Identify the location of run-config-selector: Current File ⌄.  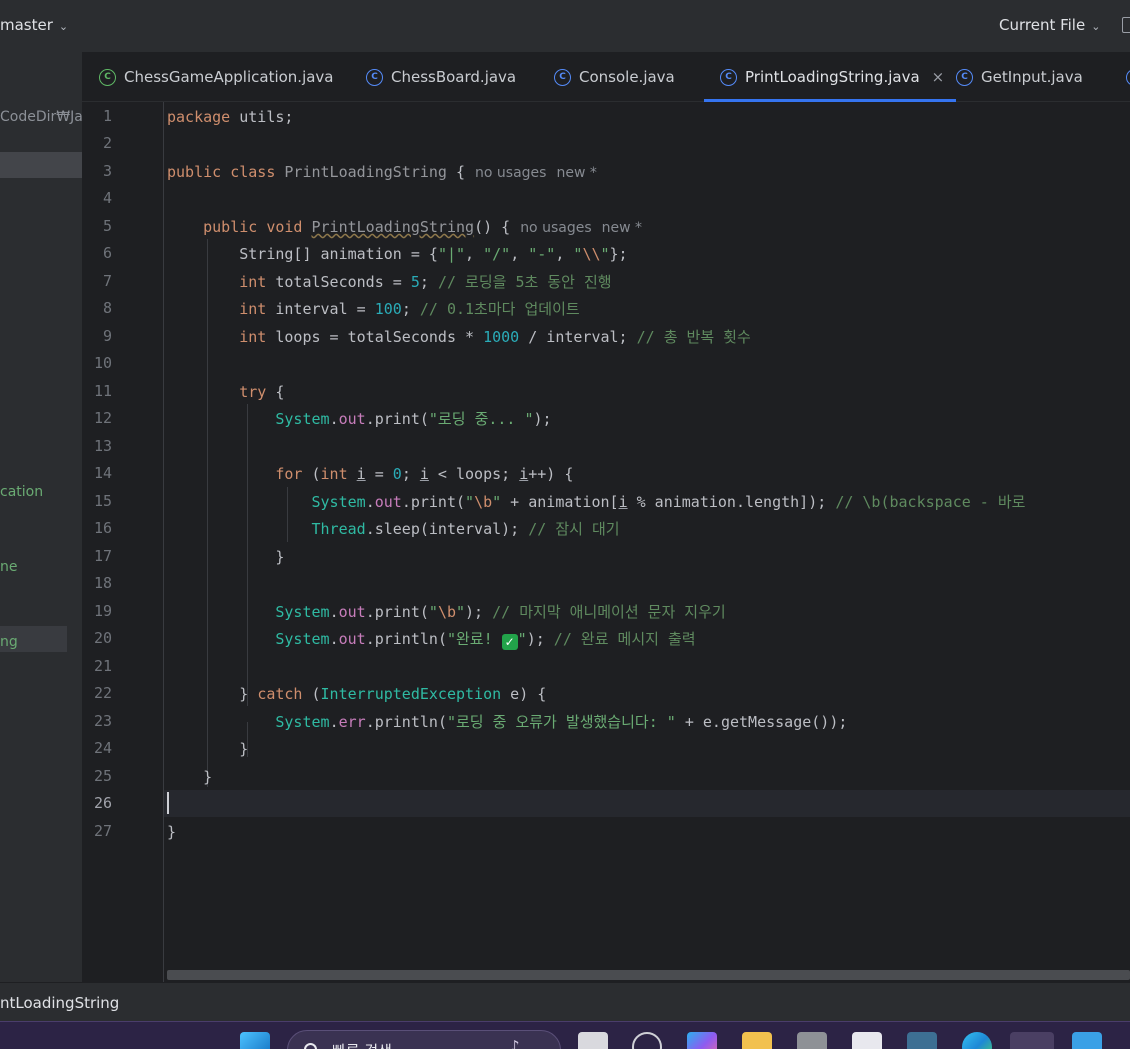
(1049, 25).